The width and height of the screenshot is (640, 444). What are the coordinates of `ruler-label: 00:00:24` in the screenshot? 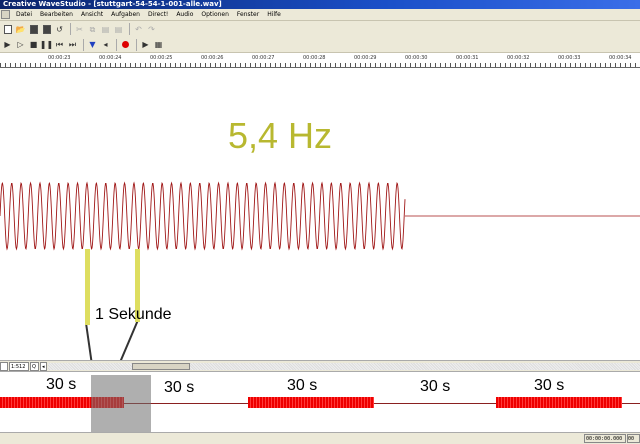 It's located at (110, 58).